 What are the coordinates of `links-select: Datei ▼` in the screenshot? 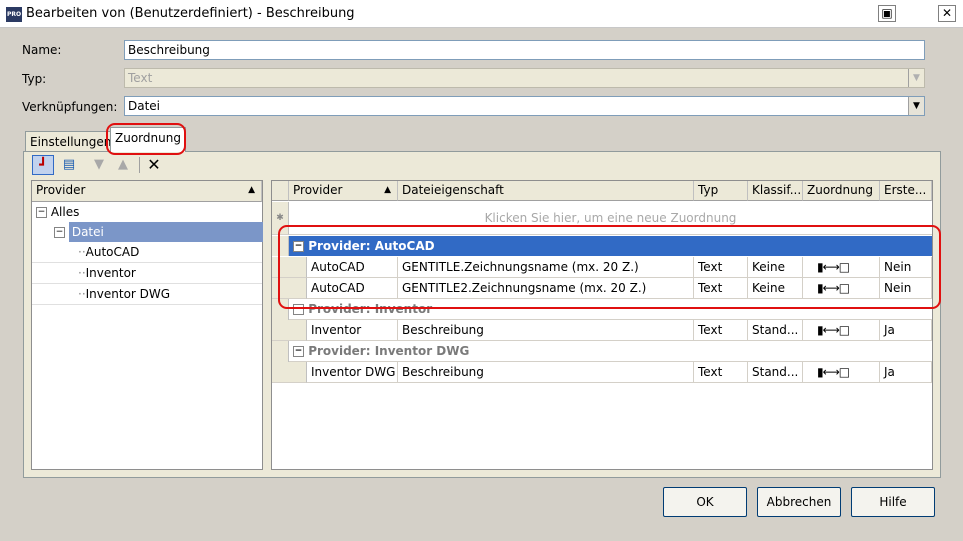 It's located at (524, 106).